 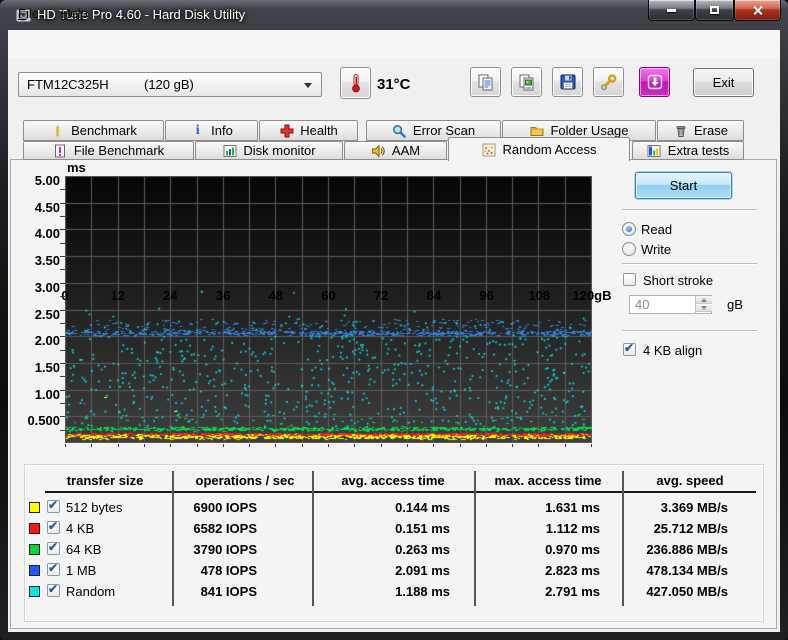 I want to click on maximize-button, so click(x=714, y=10).